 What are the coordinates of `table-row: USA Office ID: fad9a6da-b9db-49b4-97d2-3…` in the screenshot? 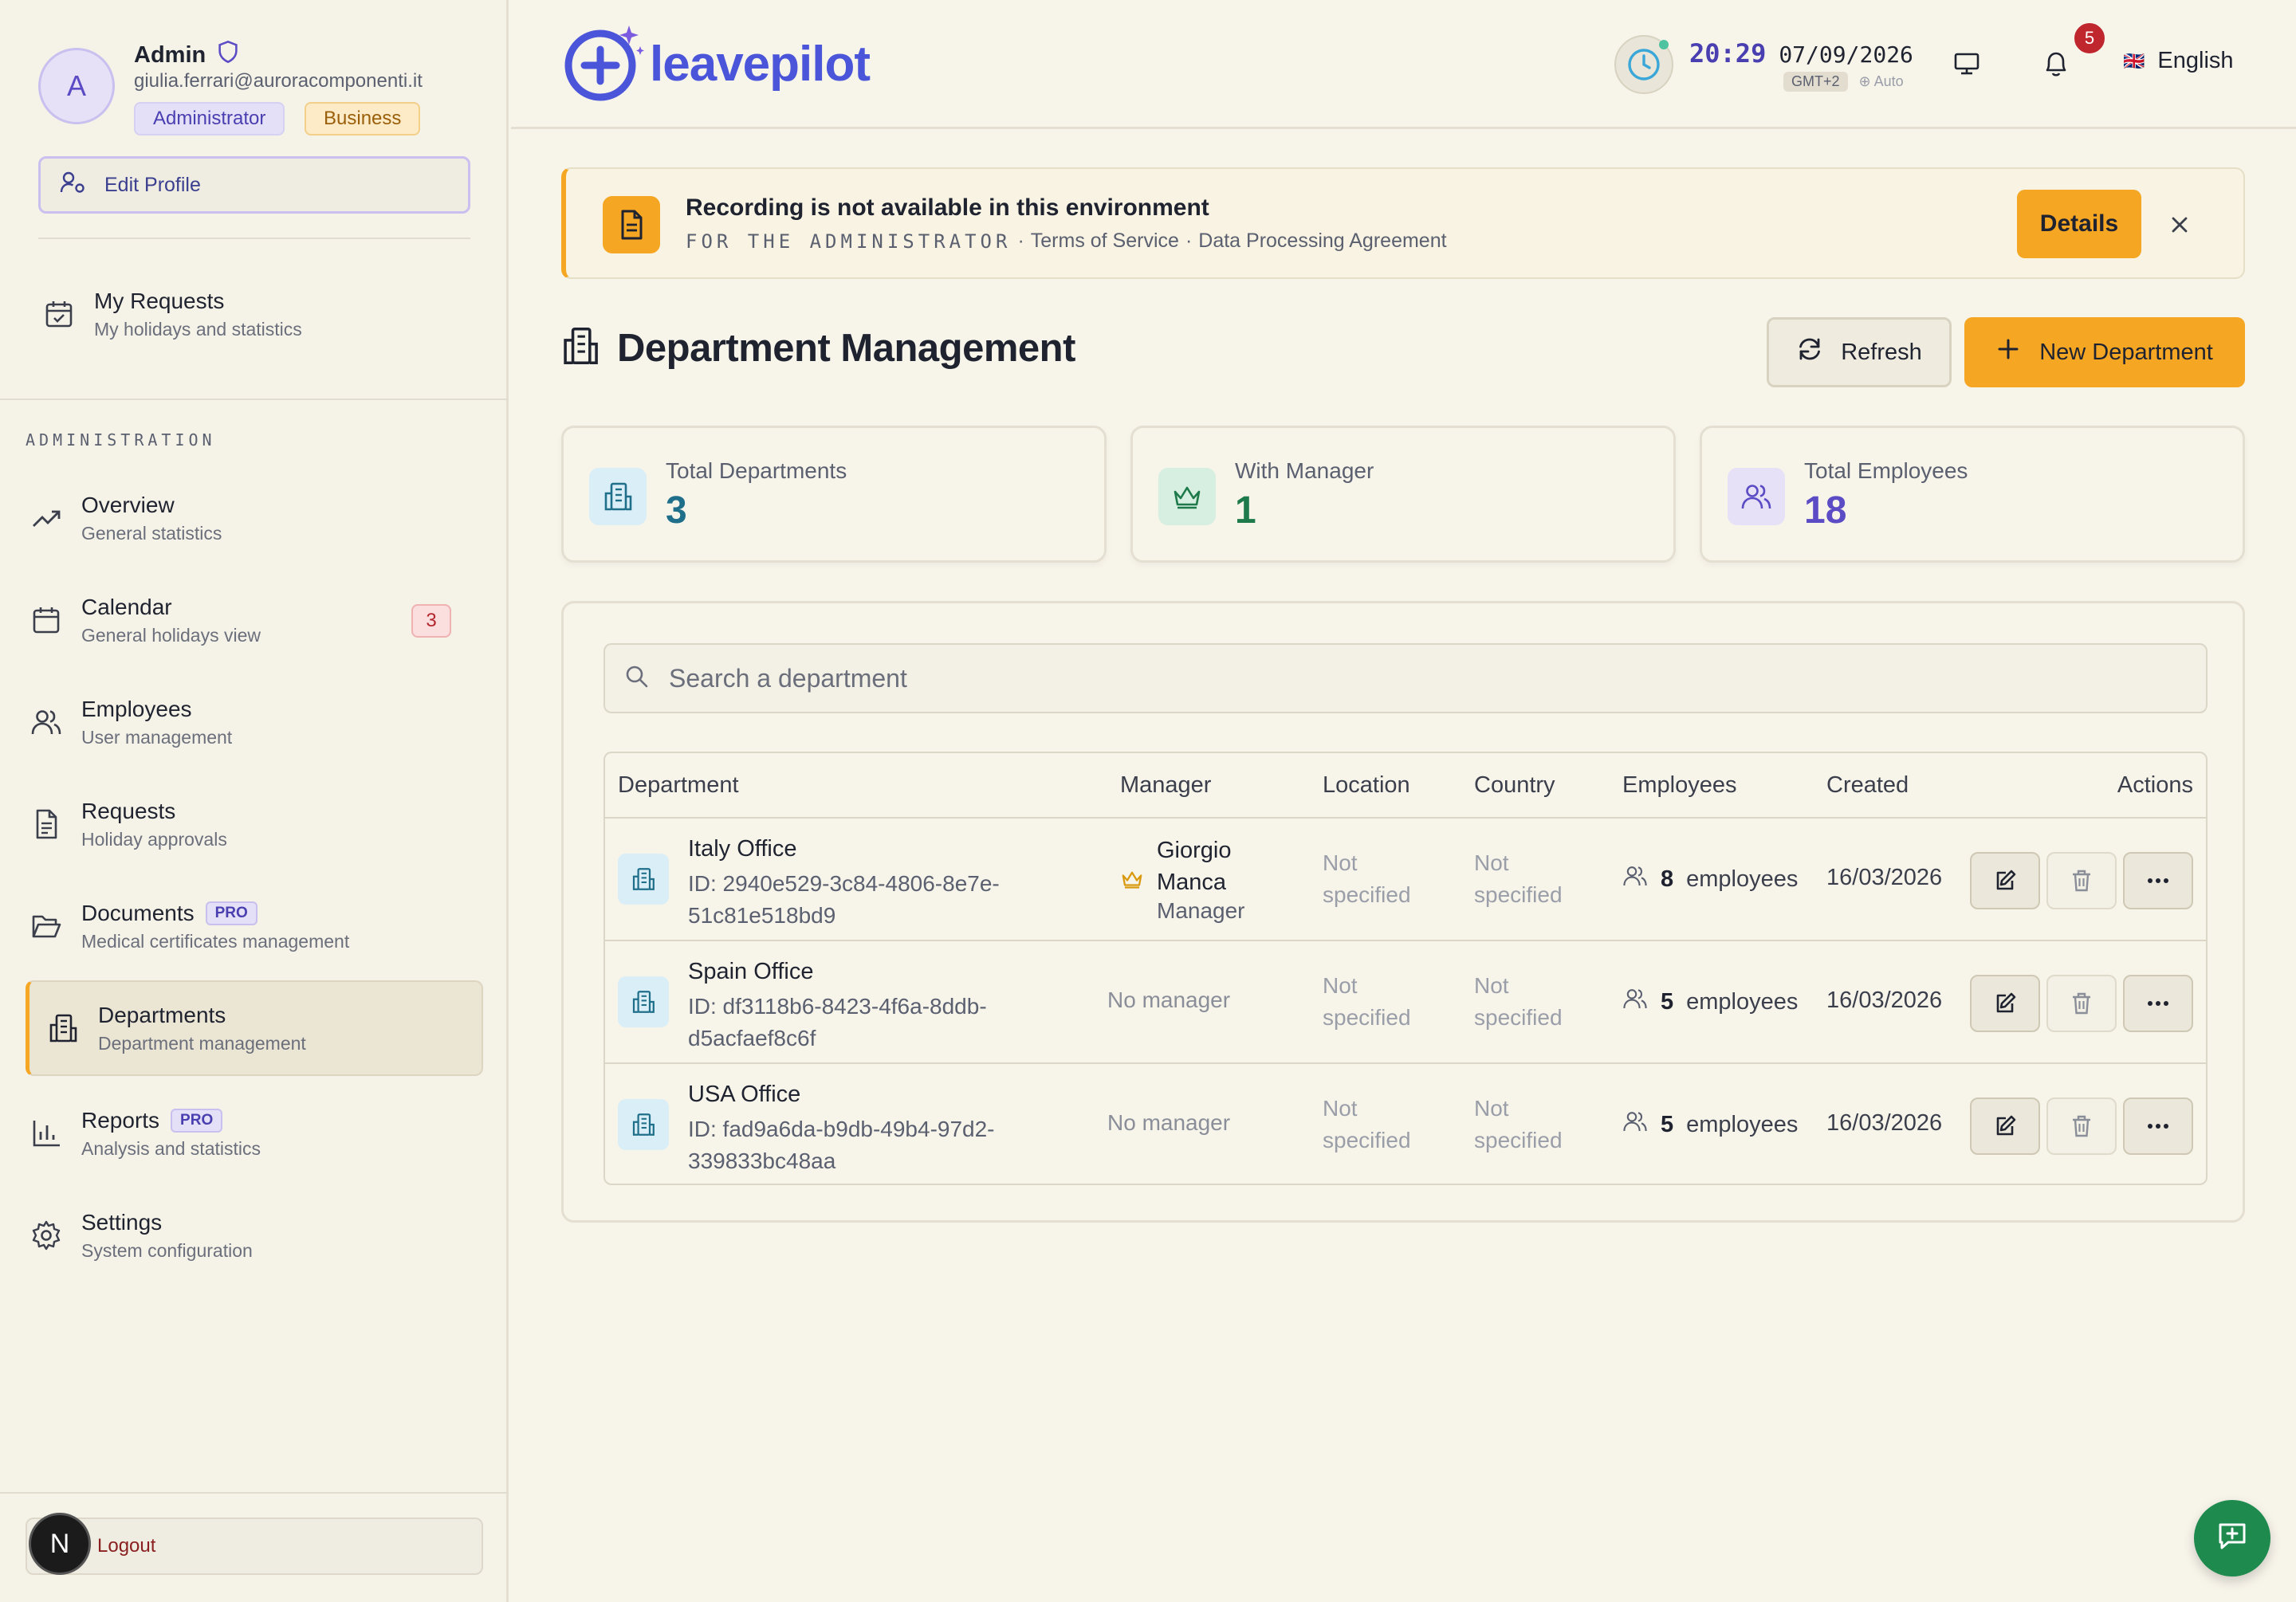 It's located at (1405, 1124).